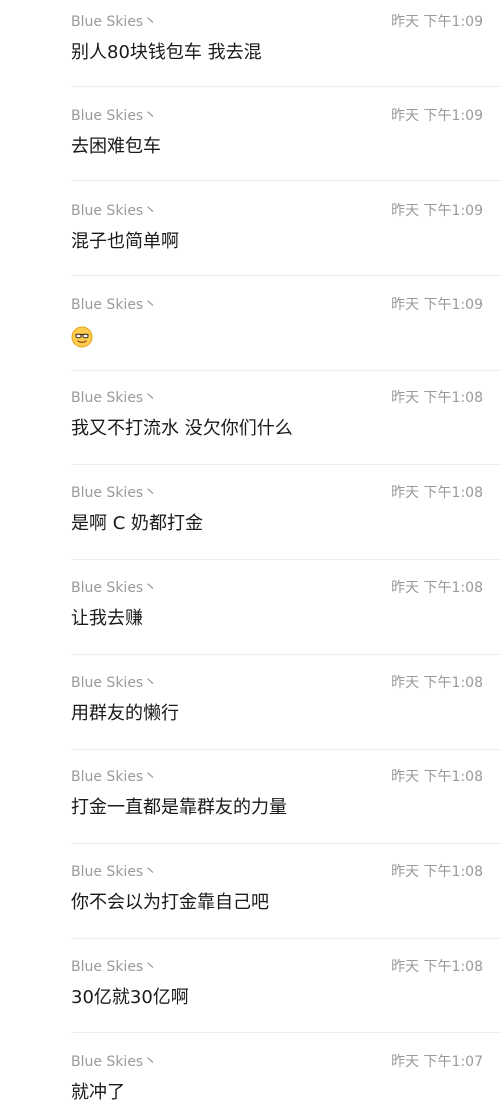  What do you see at coordinates (182, 428) in the screenshot?
I see `message-text: 我又不打流水 没欠你们什么` at bounding box center [182, 428].